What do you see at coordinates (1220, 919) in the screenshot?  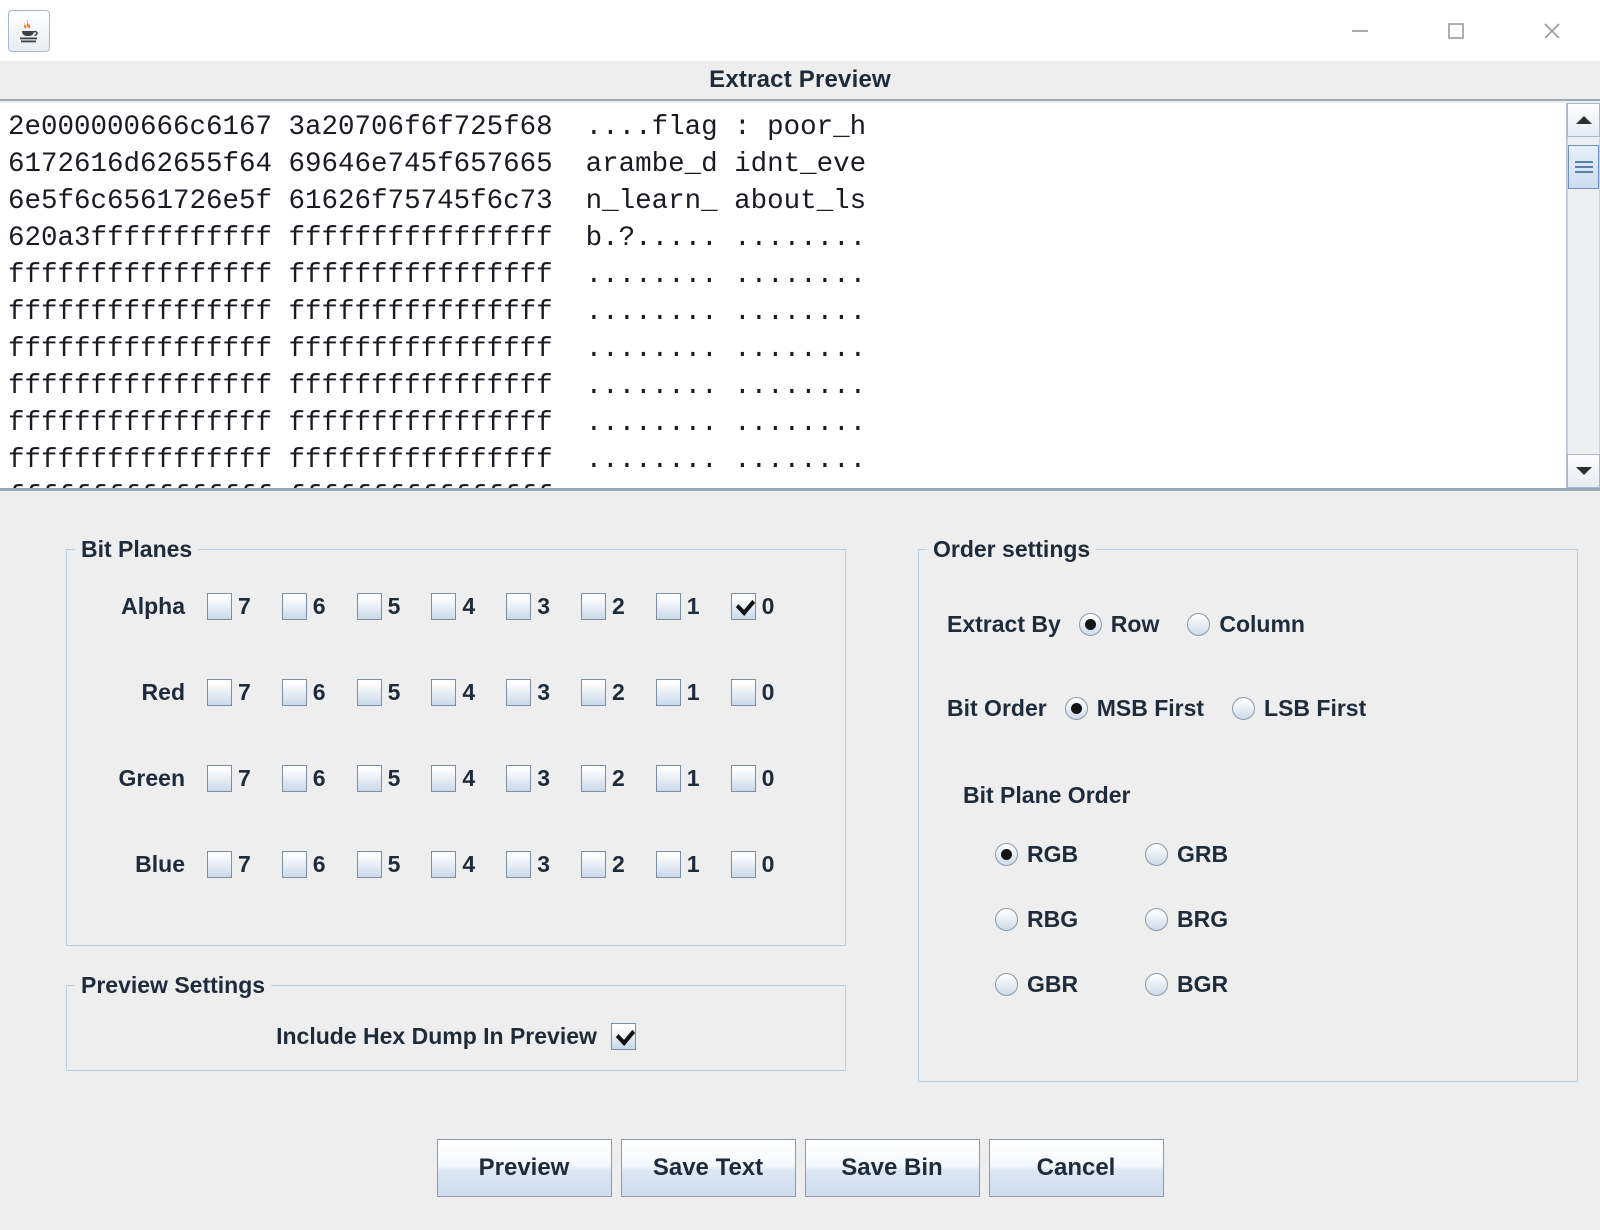 I see `bit-plane-order-option-brg: BRG` at bounding box center [1220, 919].